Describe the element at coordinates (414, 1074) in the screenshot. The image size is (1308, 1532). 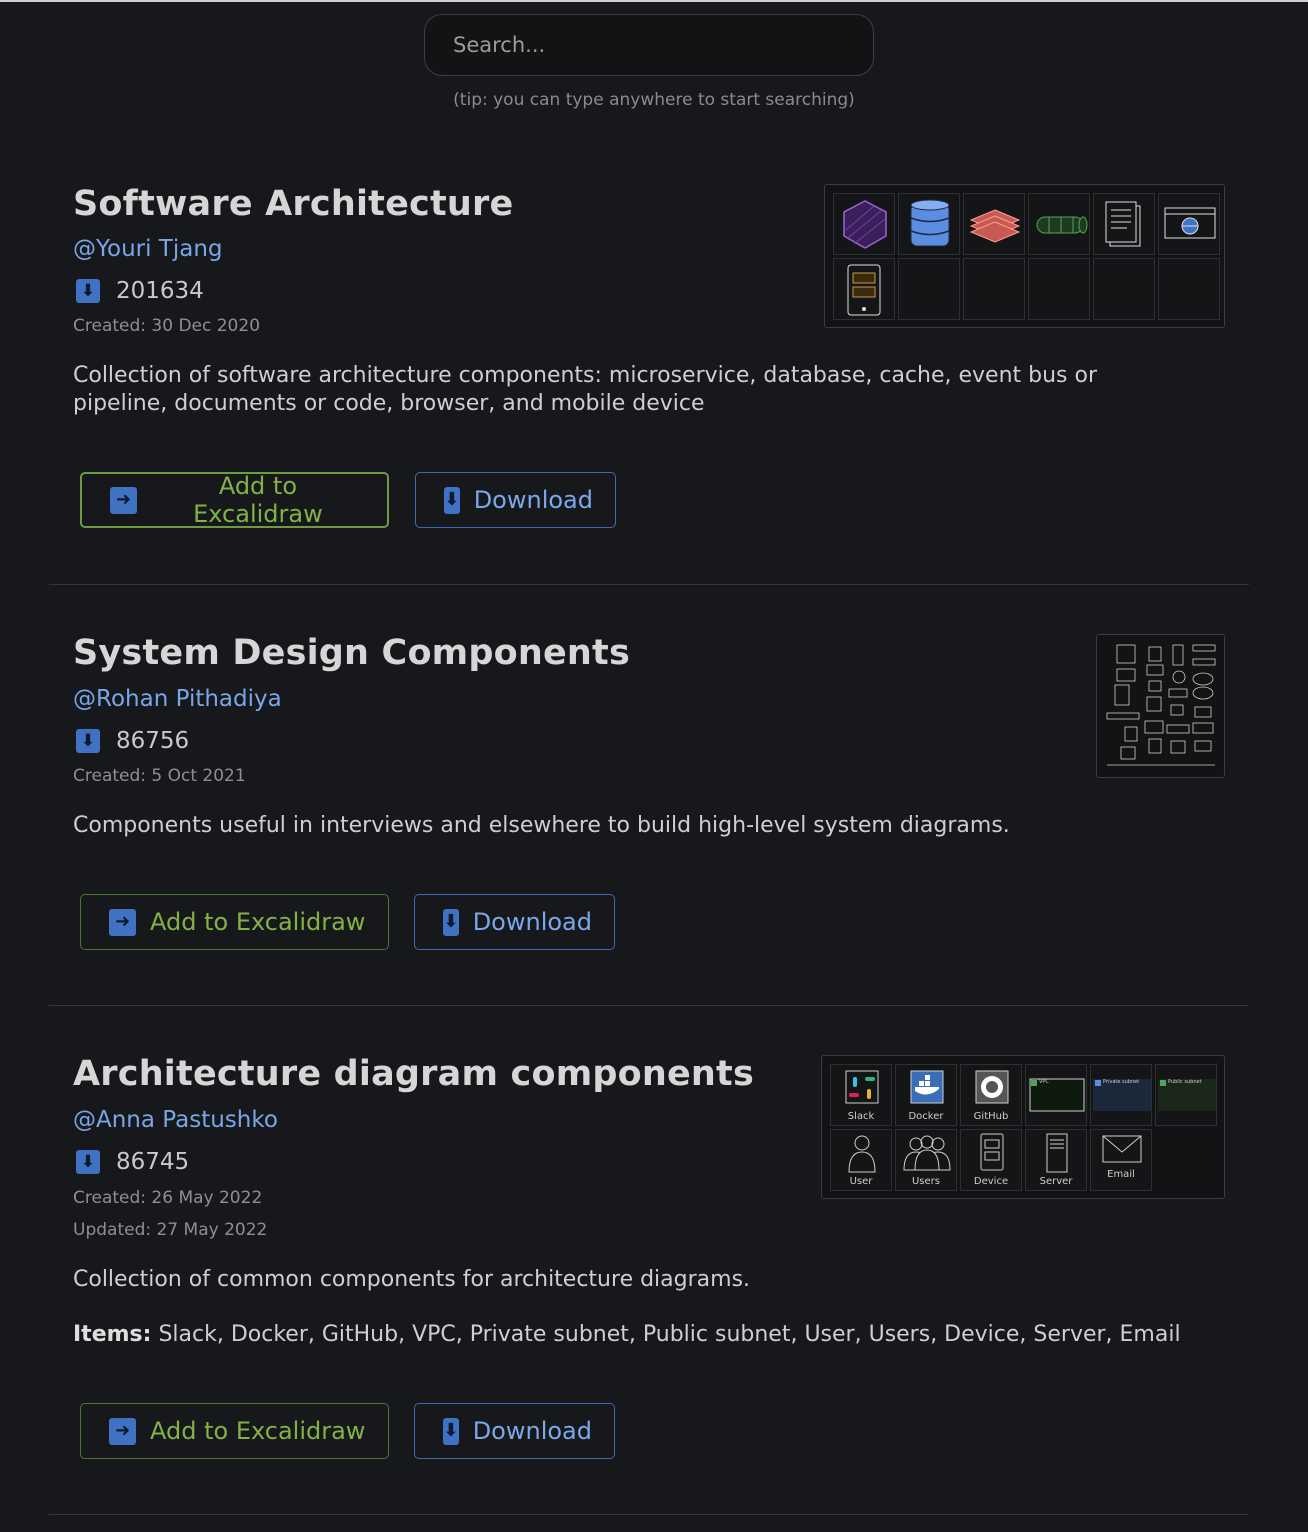
I see `library-title: Architecture diagram components` at that location.